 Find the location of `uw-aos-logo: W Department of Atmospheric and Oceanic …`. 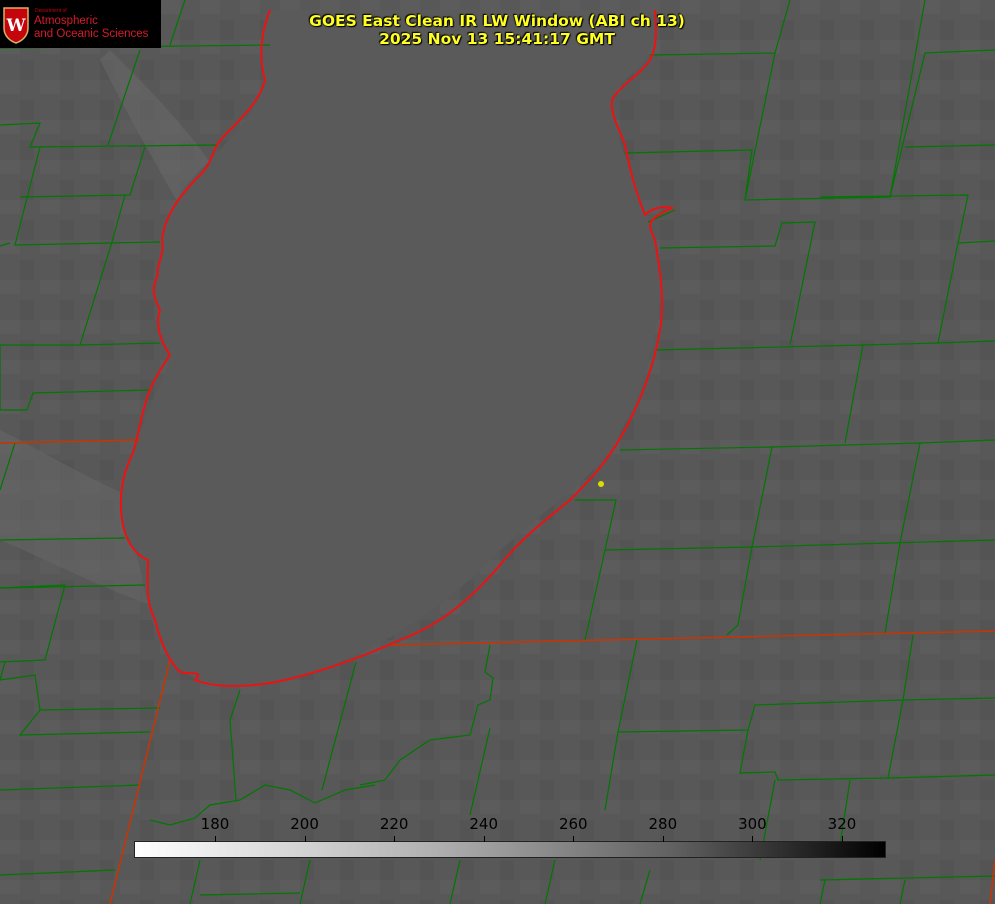

uw-aos-logo: W Department of Atmospheric and Oceanic … is located at coordinates (80, 24).